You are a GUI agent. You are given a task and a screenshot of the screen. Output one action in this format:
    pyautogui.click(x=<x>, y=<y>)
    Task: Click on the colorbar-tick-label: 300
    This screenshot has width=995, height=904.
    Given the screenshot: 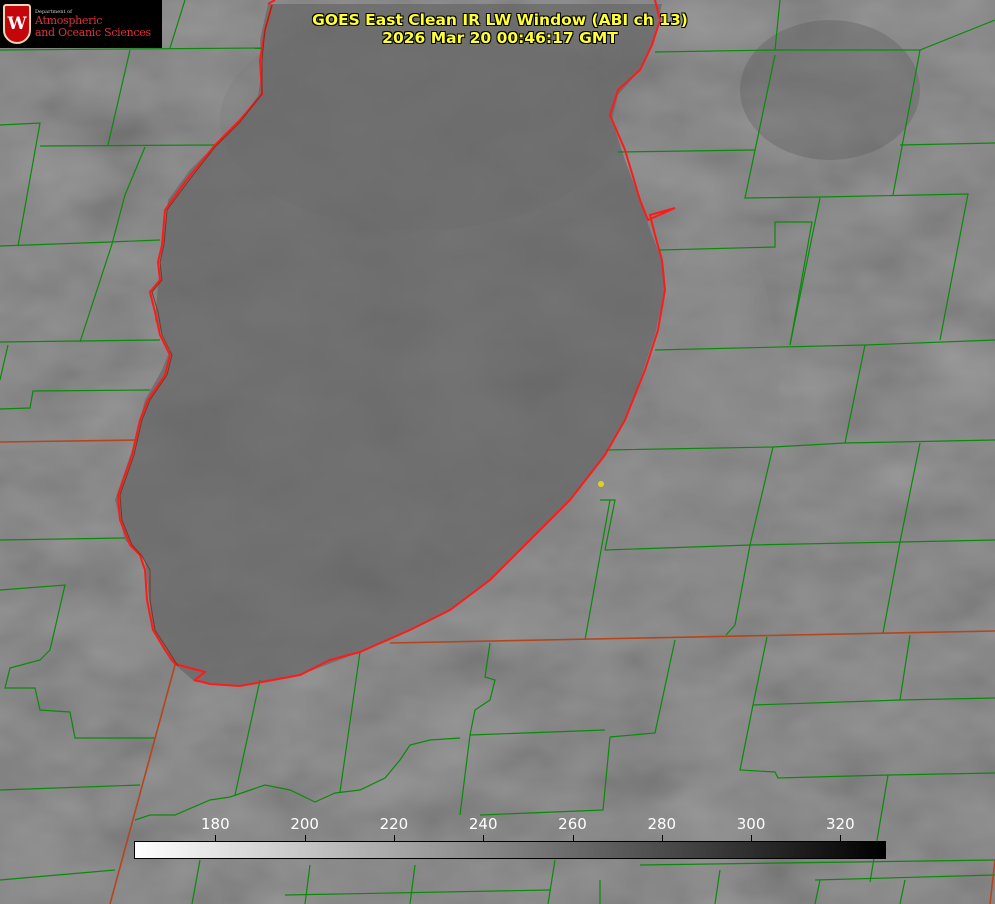 What is the action you would take?
    pyautogui.click(x=751, y=824)
    